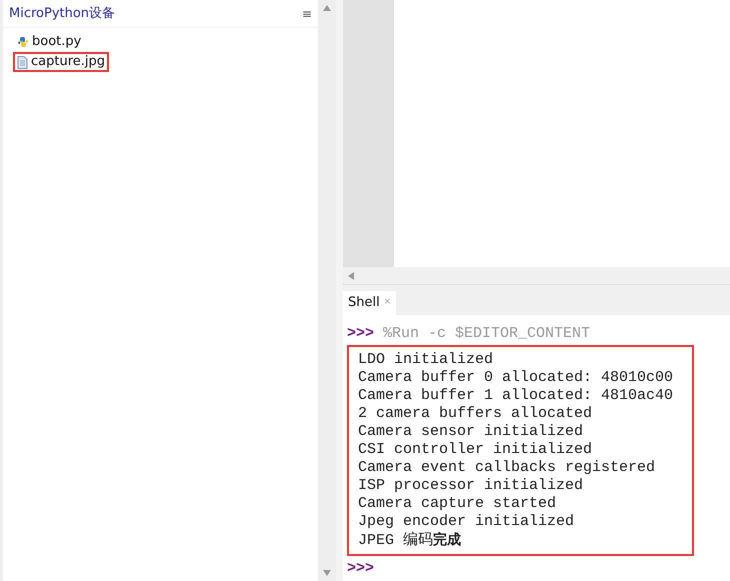  I want to click on file-icon, so click(22, 62).